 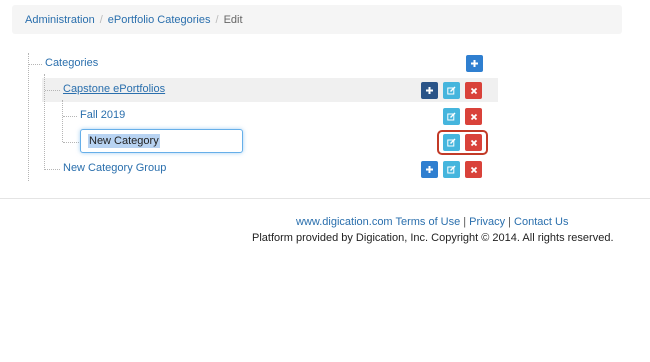 I want to click on selected-text: New Category, so click(x=124, y=141).